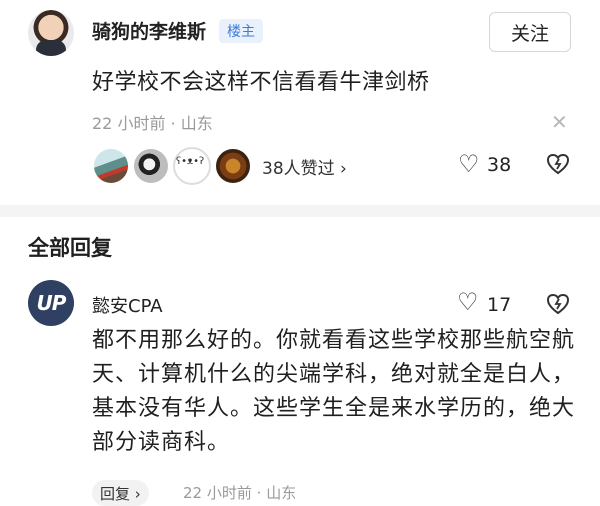 Image resolution: width=600 pixels, height=506 pixels. I want to click on reply-meta: 22 小时前 · 山东, so click(239, 492).